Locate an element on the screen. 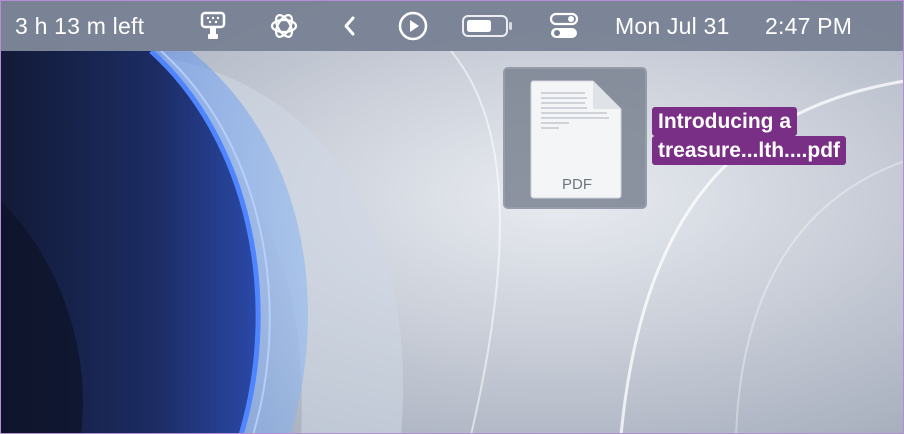 This screenshot has width=904, height=434. menubar-date: Mon Jul 31 is located at coordinates (672, 26).